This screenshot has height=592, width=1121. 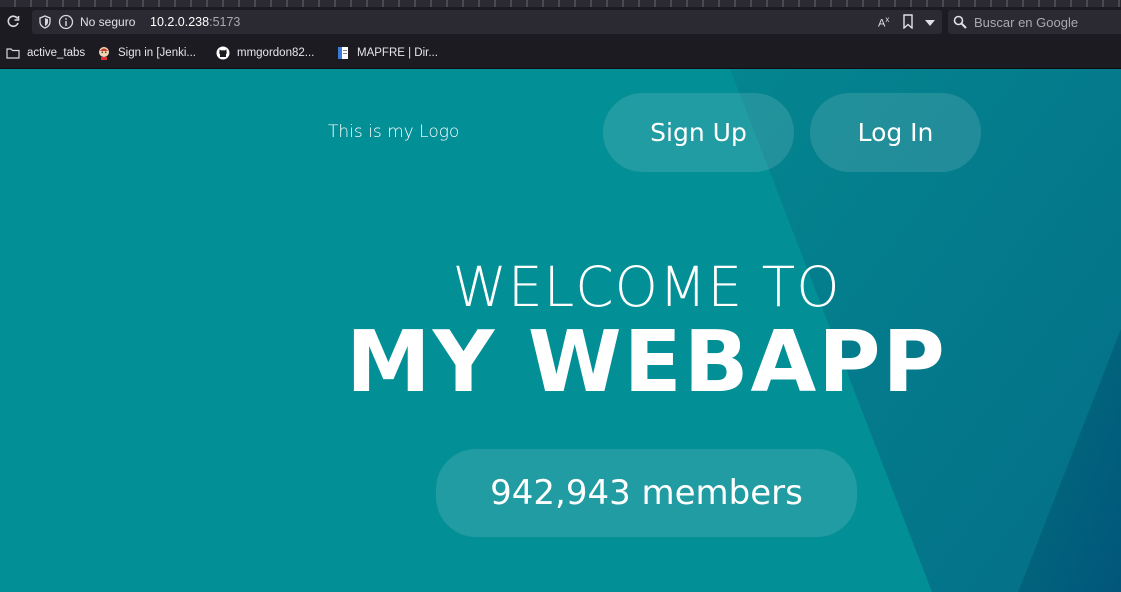 What do you see at coordinates (646, 287) in the screenshot?
I see `welcome-heading: WELCOME TO` at bounding box center [646, 287].